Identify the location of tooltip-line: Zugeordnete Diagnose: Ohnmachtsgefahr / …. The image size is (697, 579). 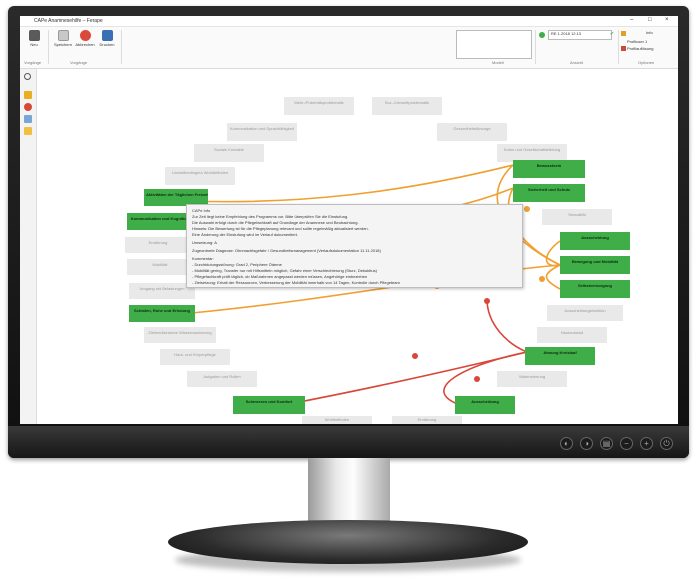
(286, 250).